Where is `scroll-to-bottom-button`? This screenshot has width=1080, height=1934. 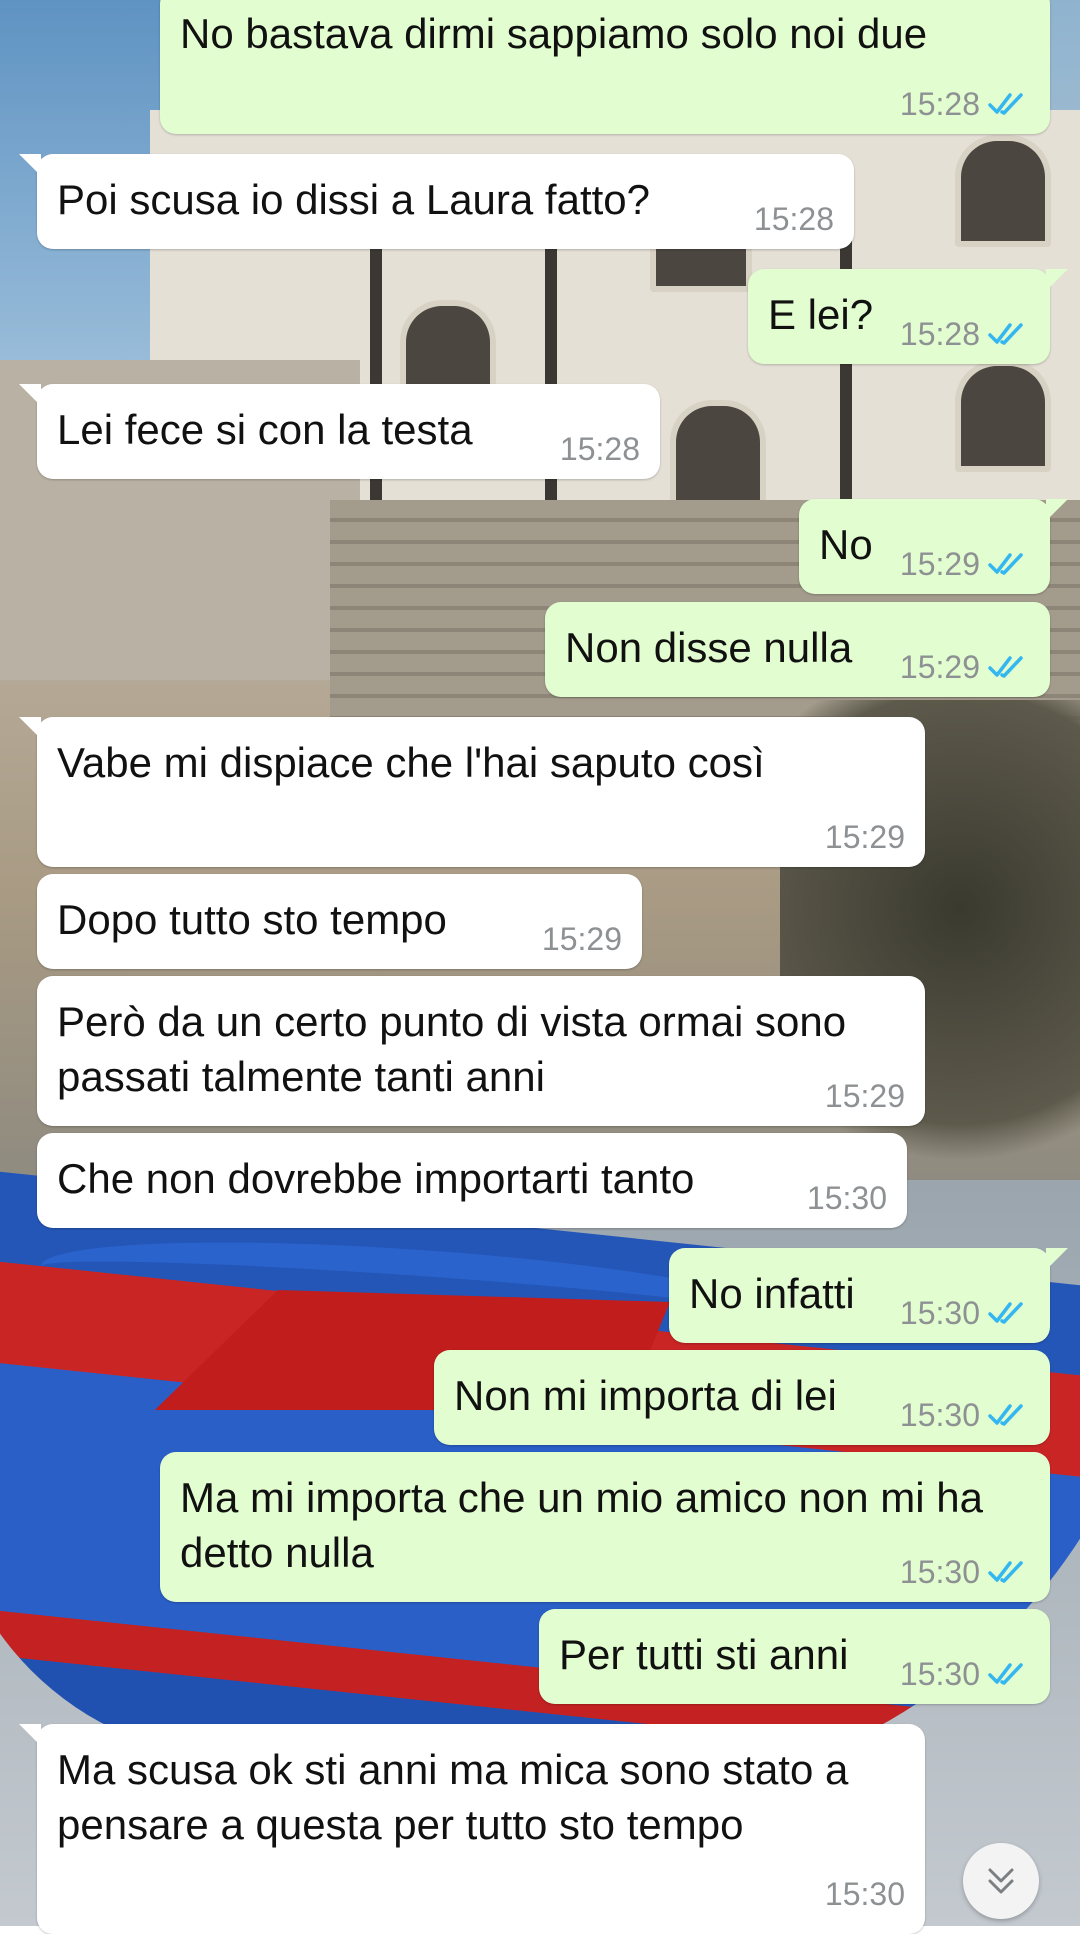
scroll-to-bottom-button is located at coordinates (1001, 1881).